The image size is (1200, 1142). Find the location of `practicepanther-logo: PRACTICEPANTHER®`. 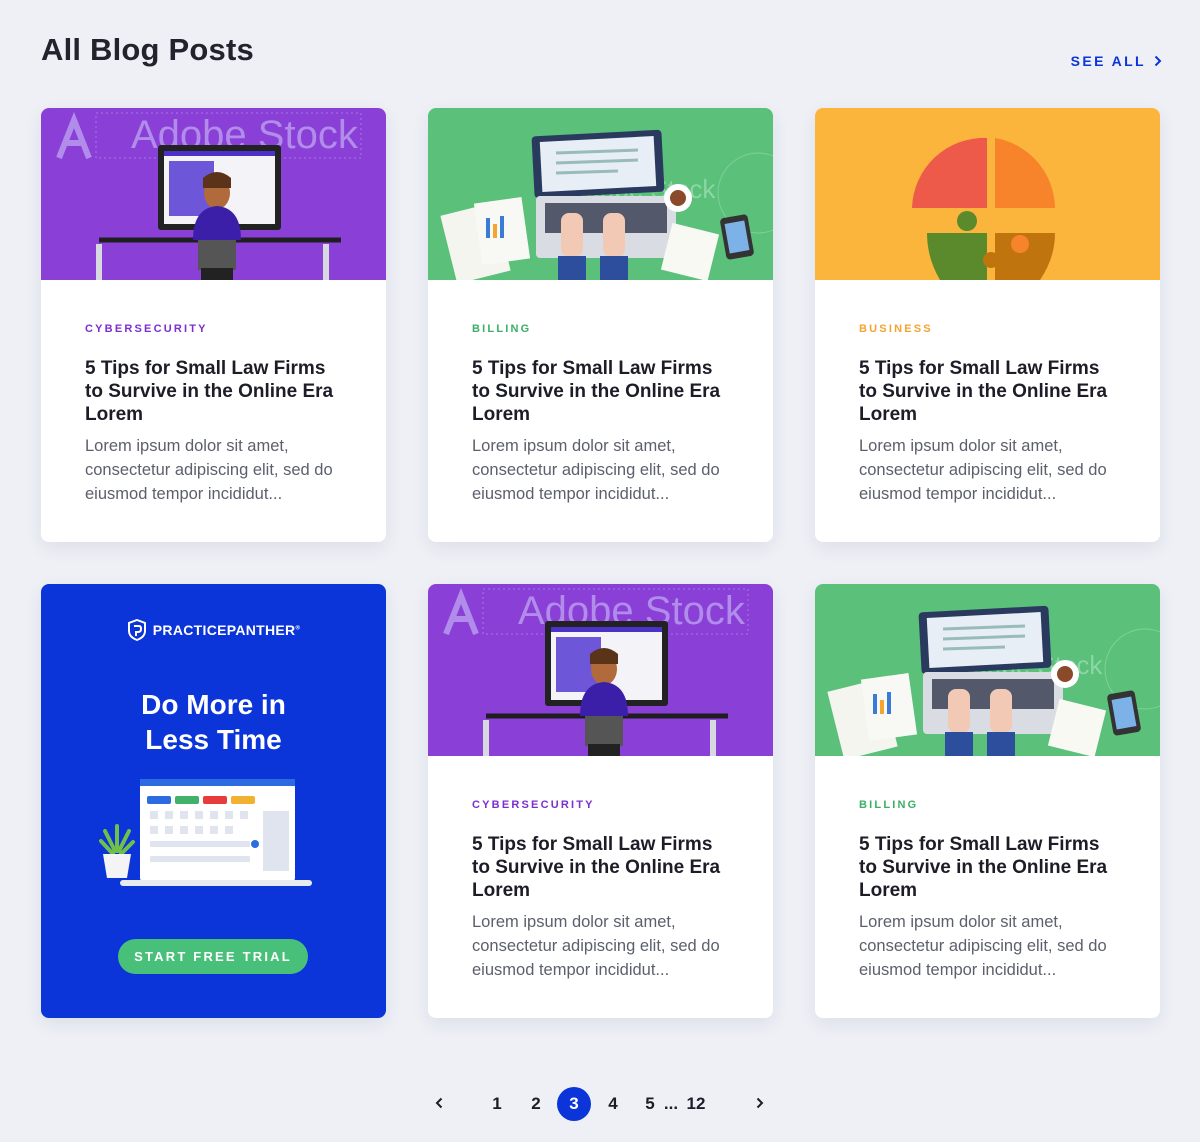

practicepanther-logo: PRACTICEPANTHER® is located at coordinates (213, 630).